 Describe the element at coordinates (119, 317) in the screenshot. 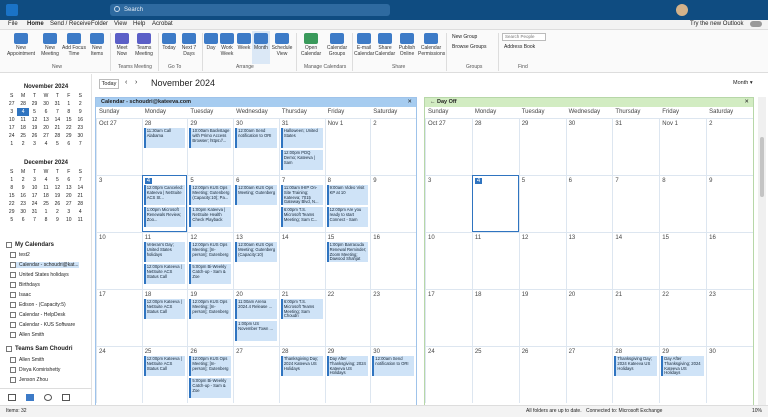

I see `day-cell: 17` at that location.